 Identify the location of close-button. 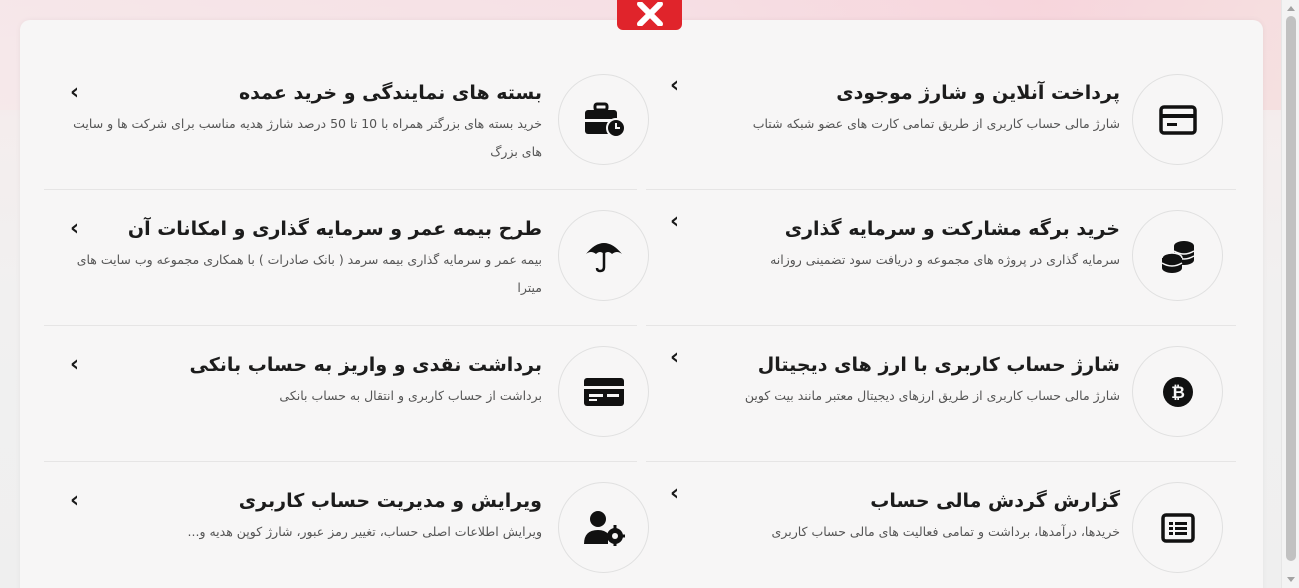
(649, 15).